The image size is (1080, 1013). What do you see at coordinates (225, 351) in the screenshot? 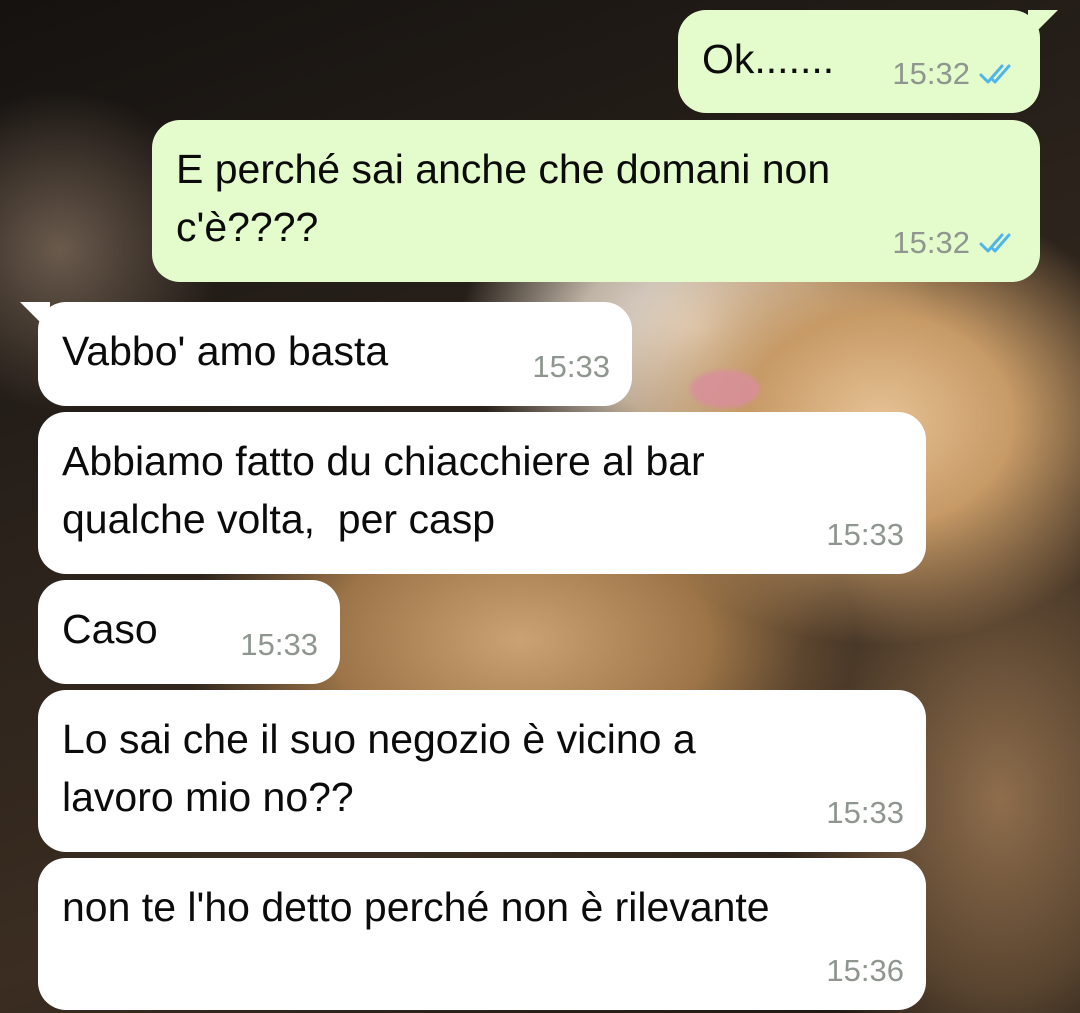
I see `message-text: Vabbo' amo basta` at bounding box center [225, 351].